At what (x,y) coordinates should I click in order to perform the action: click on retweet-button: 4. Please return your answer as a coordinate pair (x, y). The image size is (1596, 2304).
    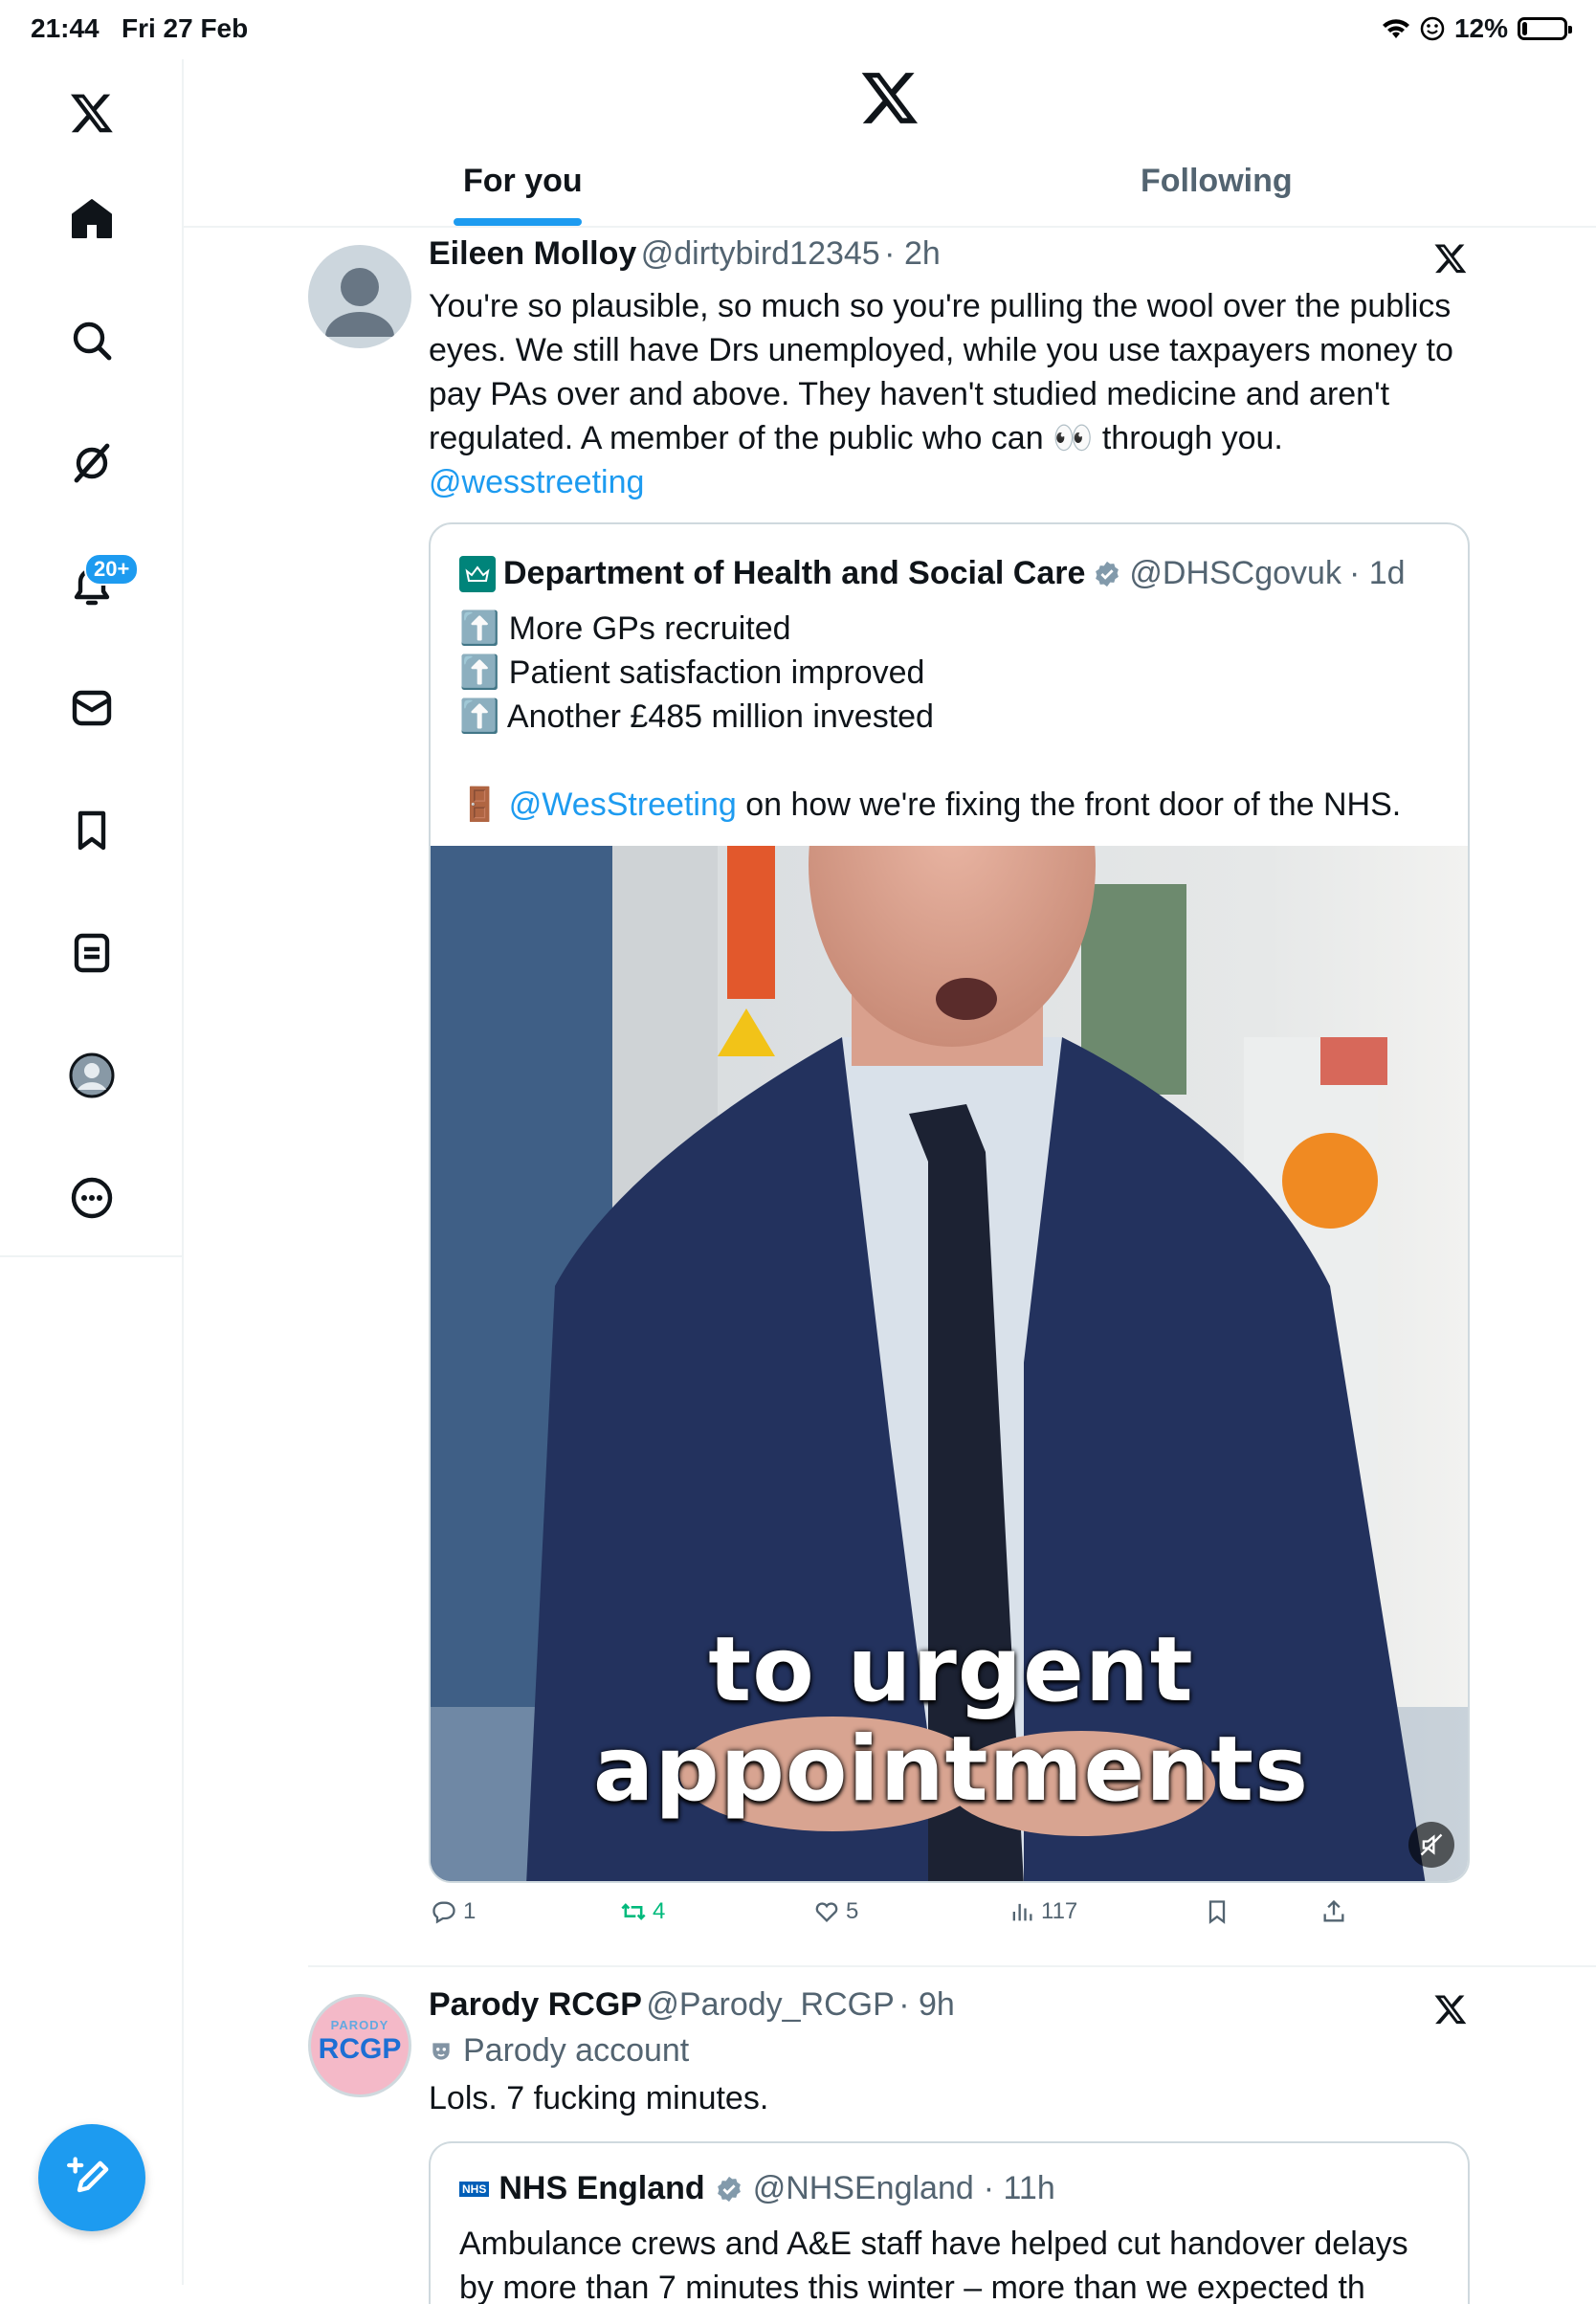
    Looking at the image, I should click on (643, 1911).